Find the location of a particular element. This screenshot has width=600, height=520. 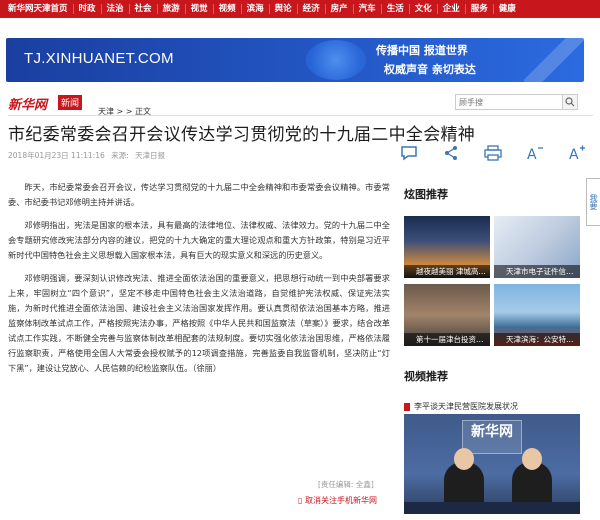

banner-globe-graphic is located at coordinates (336, 60).